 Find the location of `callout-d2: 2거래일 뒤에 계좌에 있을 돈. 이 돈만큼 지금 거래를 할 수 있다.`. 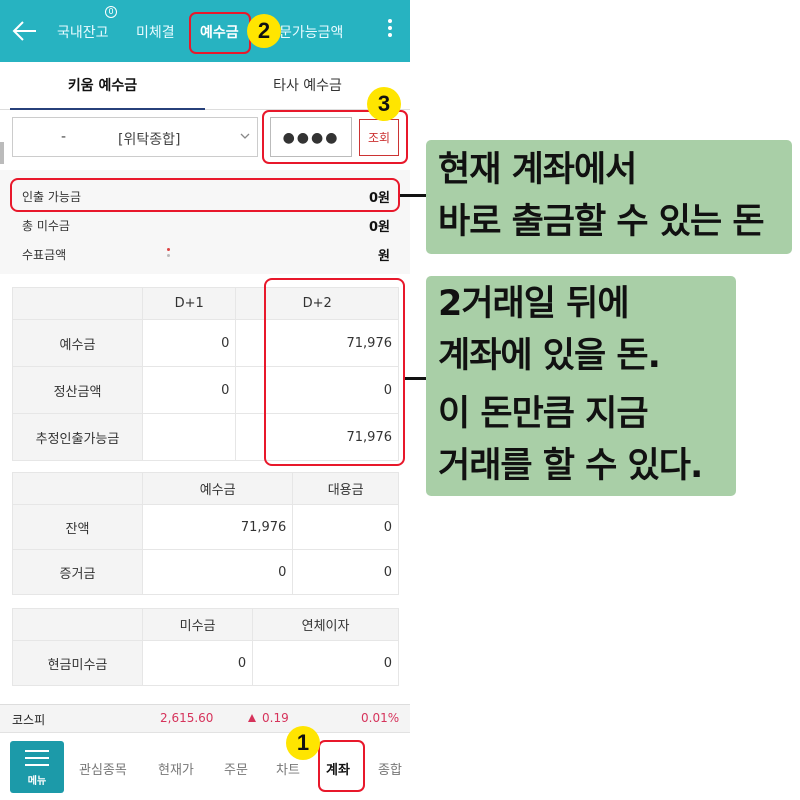

callout-d2: 2거래일 뒤에 계좌에 있을 돈. 이 돈만큼 지금 거래를 할 수 있다. is located at coordinates (581, 386).